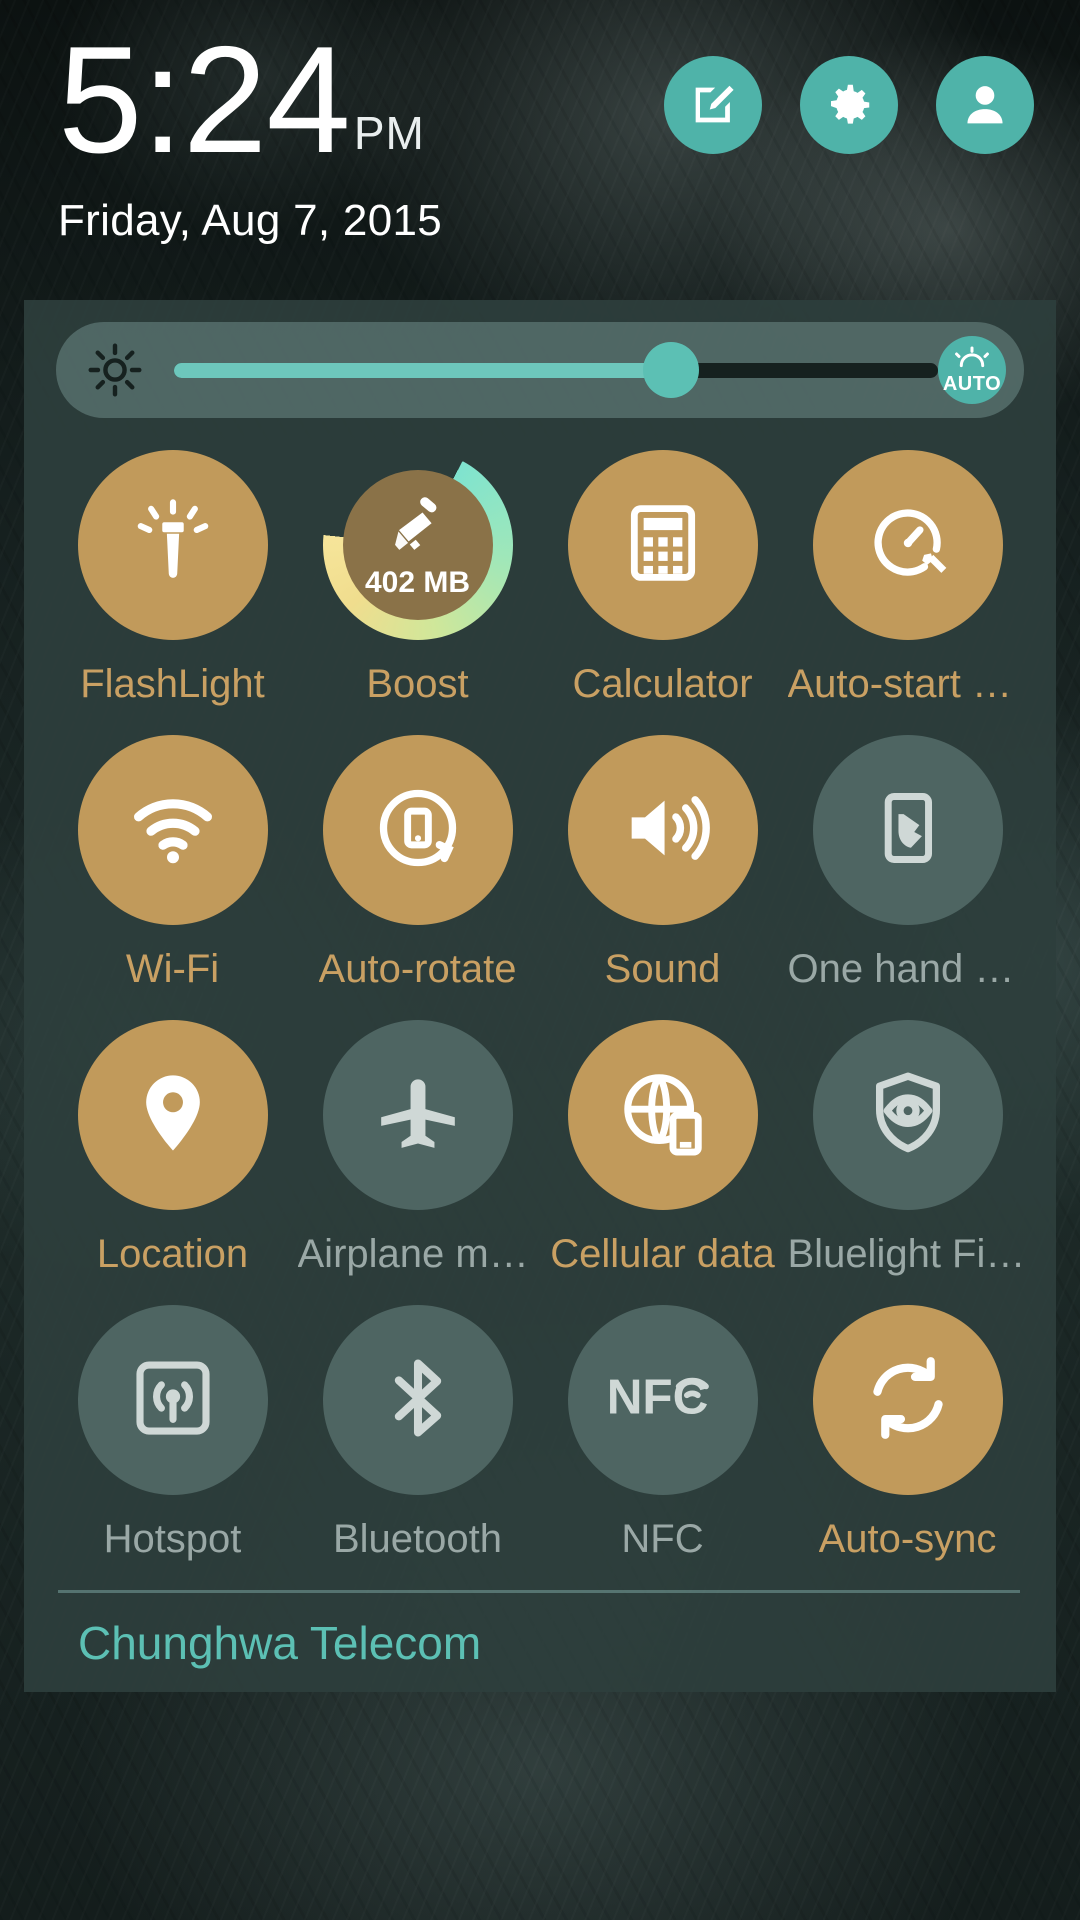 The image size is (1080, 1920). I want to click on gear-icon, so click(849, 105).